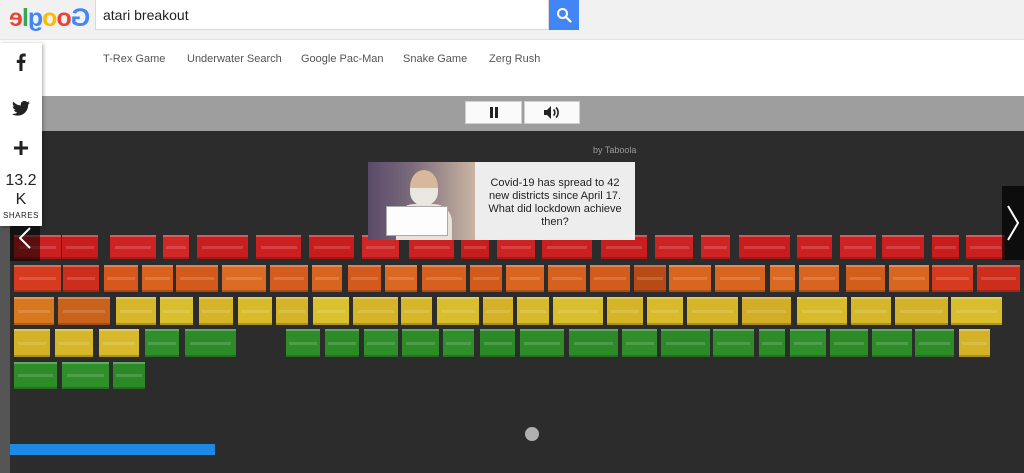 Image resolution: width=1024 pixels, height=473 pixels. Describe the element at coordinates (514, 59) in the screenshot. I see `nav-item-zerg-rush: Zerg Rush` at that location.